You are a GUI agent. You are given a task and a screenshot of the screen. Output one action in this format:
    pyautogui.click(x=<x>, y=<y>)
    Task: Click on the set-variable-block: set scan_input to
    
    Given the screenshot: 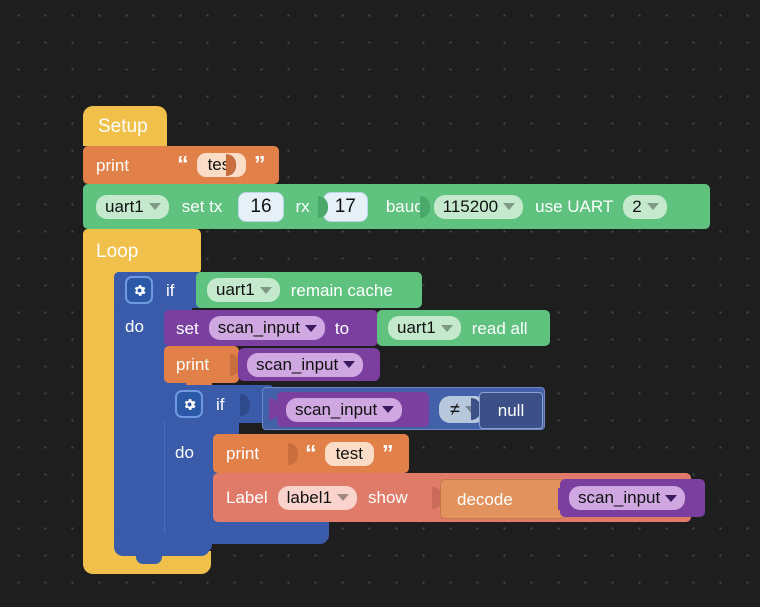 What is the action you would take?
    pyautogui.click(x=353, y=331)
    